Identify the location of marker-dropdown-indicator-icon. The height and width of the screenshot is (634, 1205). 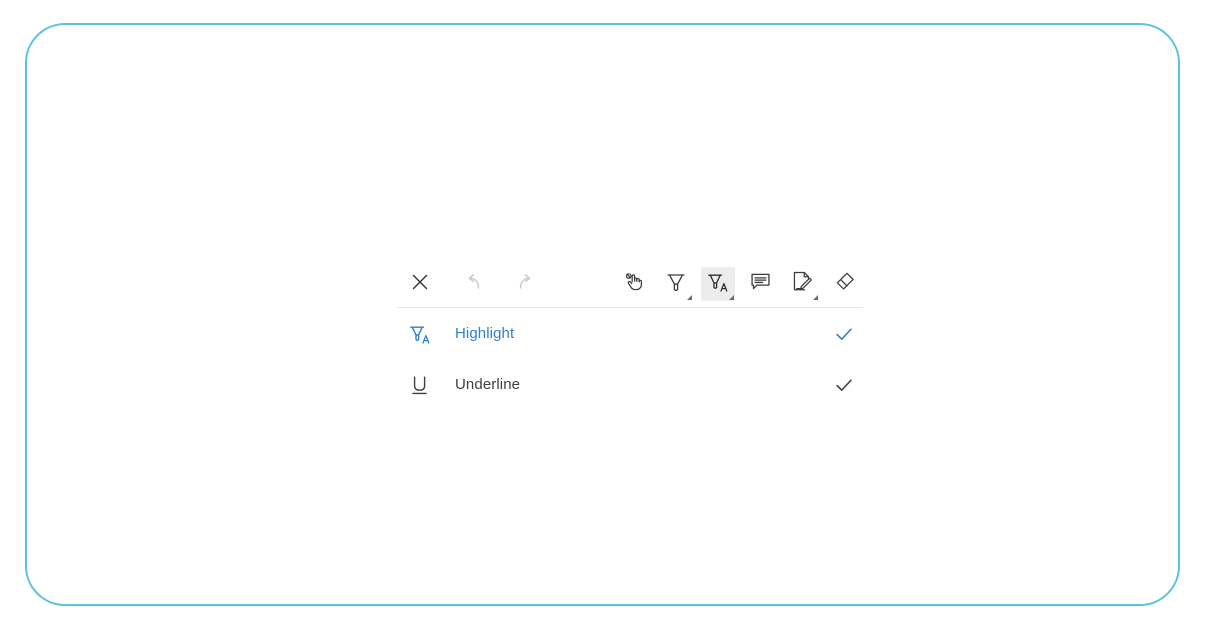
(689, 297).